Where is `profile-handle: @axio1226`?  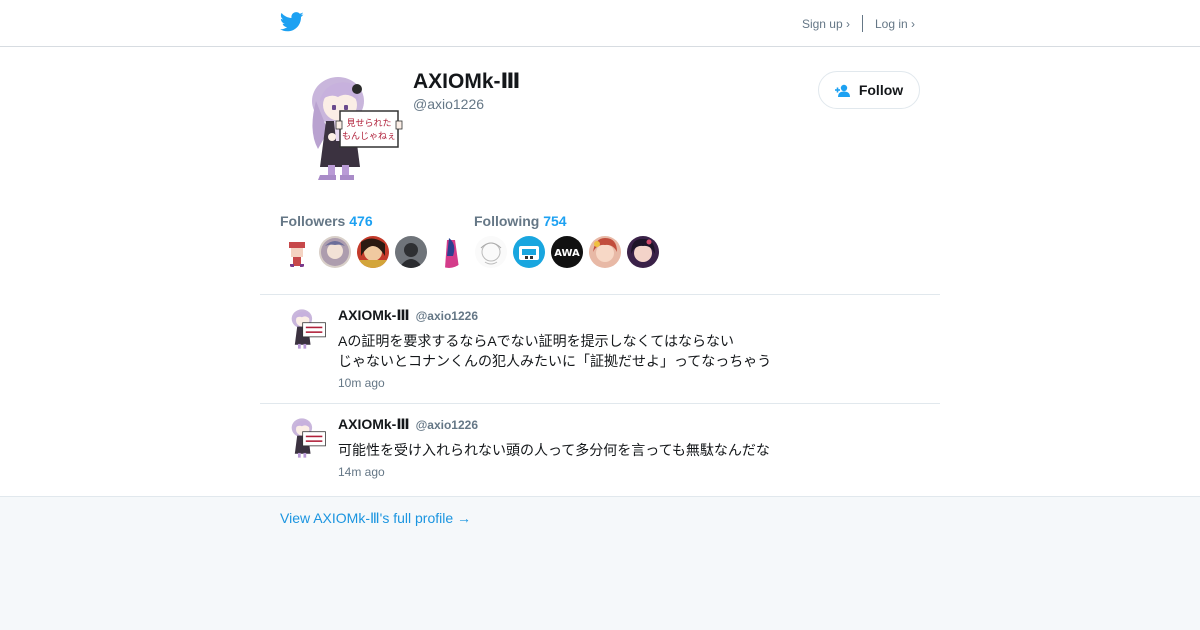
profile-handle: @axio1226 is located at coordinates (449, 104).